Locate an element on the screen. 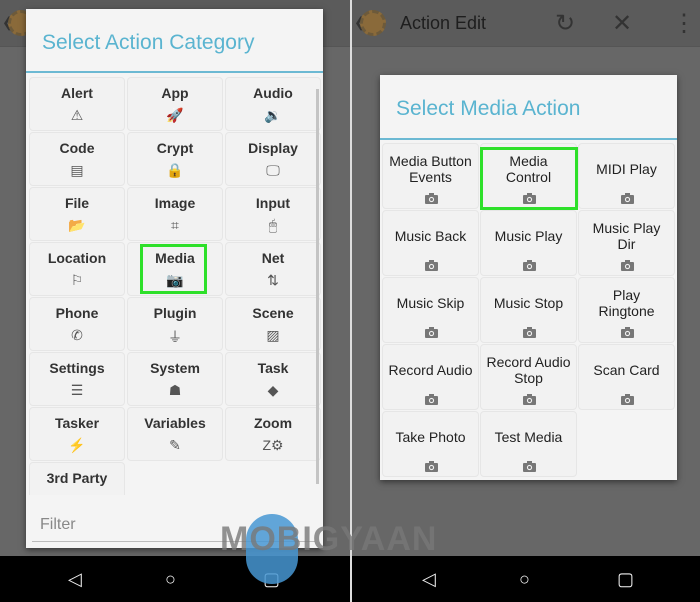 The width and height of the screenshot is (700, 602). action-label: Take Photo is located at coordinates (430, 437).